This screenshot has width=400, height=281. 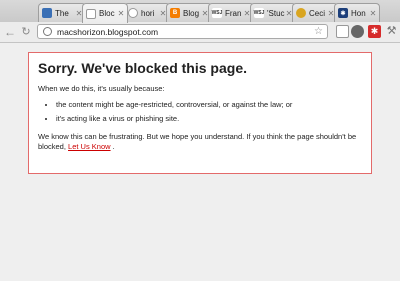 I want to click on tab-4: B Blog ✕, so click(x=189, y=12).